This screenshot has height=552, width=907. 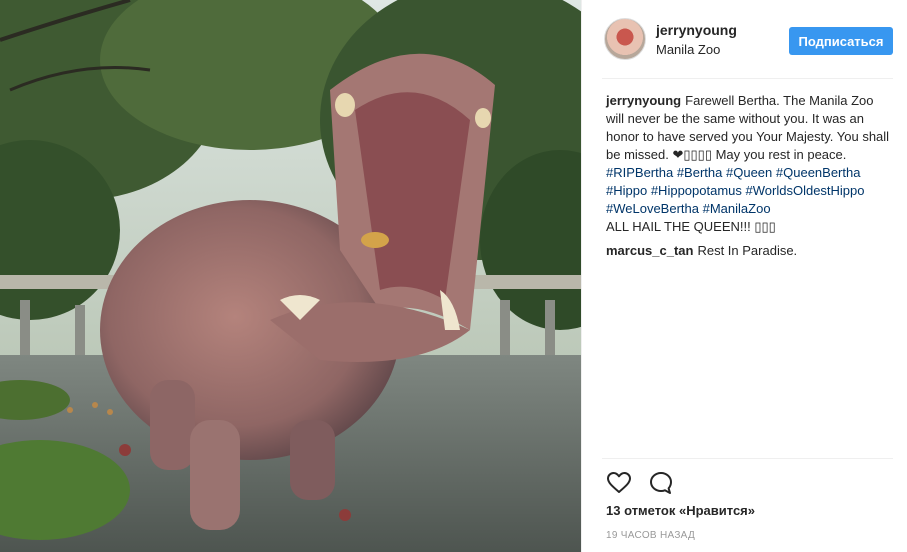 I want to click on hashtag-link: #Hippo, so click(x=626, y=190).